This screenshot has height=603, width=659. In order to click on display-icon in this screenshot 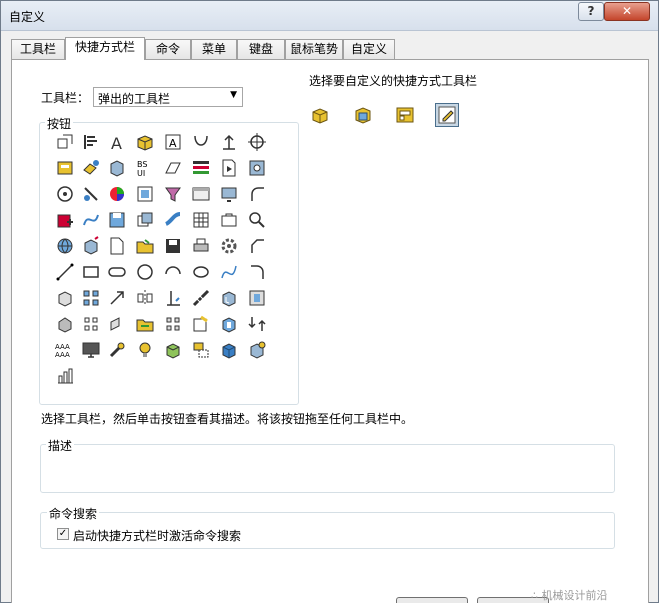, I will do `click(91, 350)`.